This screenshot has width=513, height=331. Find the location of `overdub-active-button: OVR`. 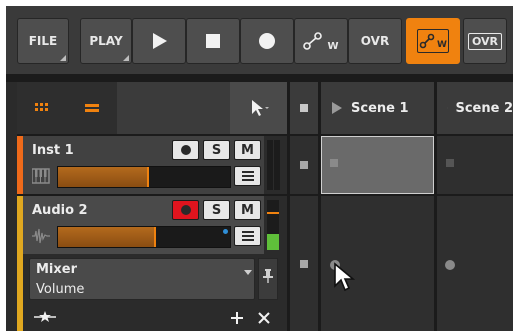

overdub-active-button: OVR is located at coordinates (485, 41).